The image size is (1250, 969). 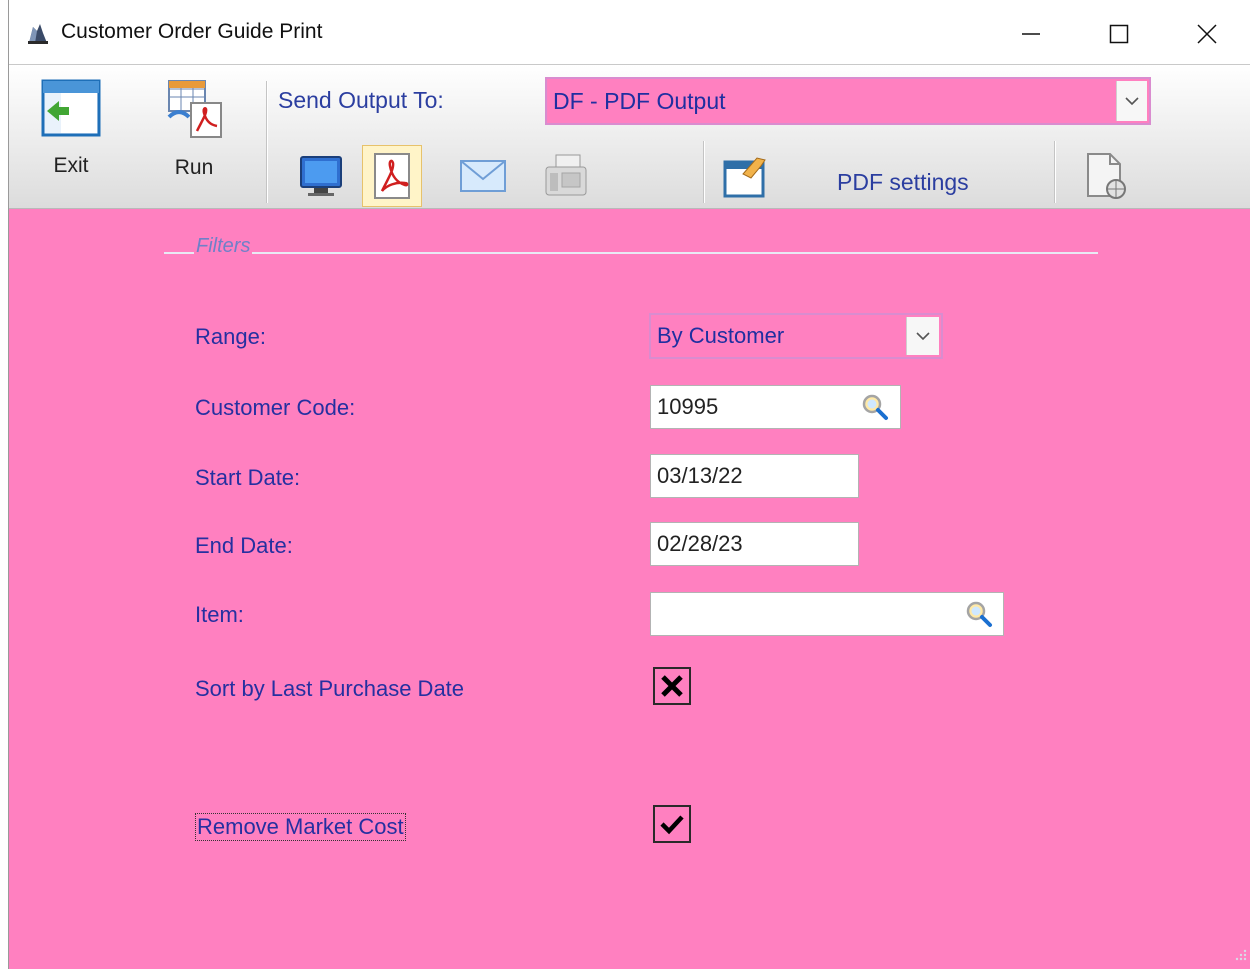 What do you see at coordinates (848, 101) in the screenshot?
I see `output-select: DF - PDF Output` at bounding box center [848, 101].